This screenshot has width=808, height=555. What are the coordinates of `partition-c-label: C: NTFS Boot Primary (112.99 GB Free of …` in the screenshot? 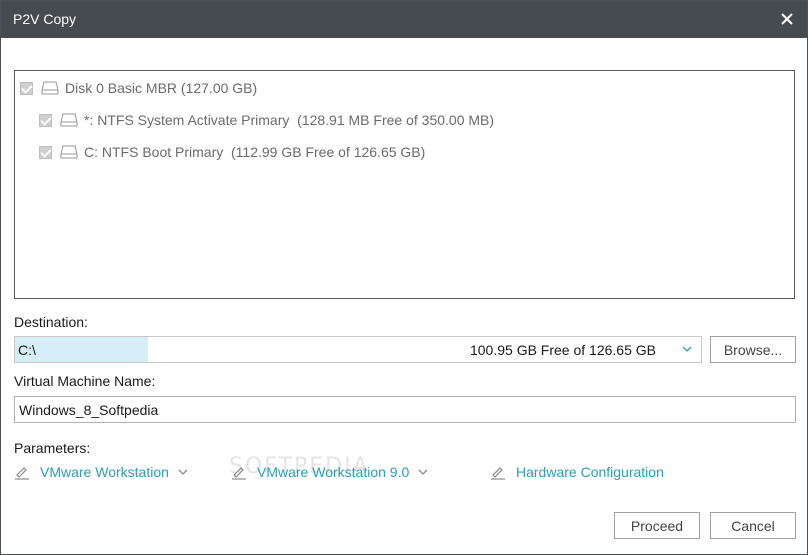 It's located at (255, 152).